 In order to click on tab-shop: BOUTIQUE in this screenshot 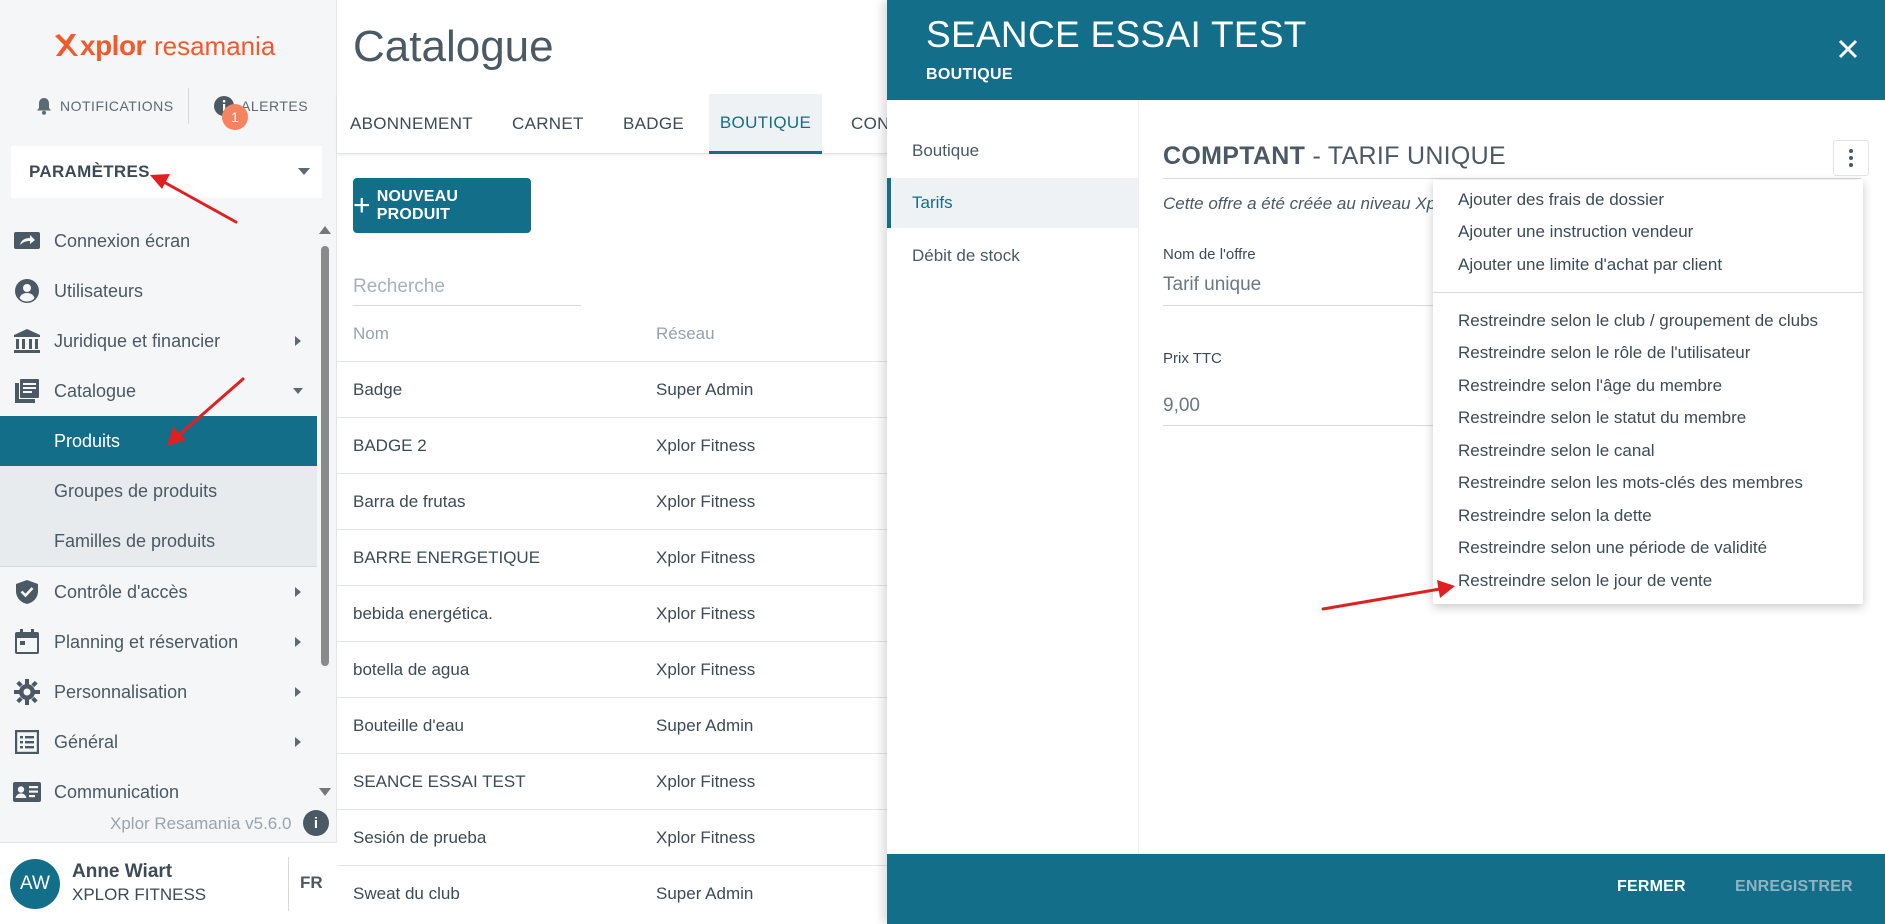, I will do `click(765, 124)`.